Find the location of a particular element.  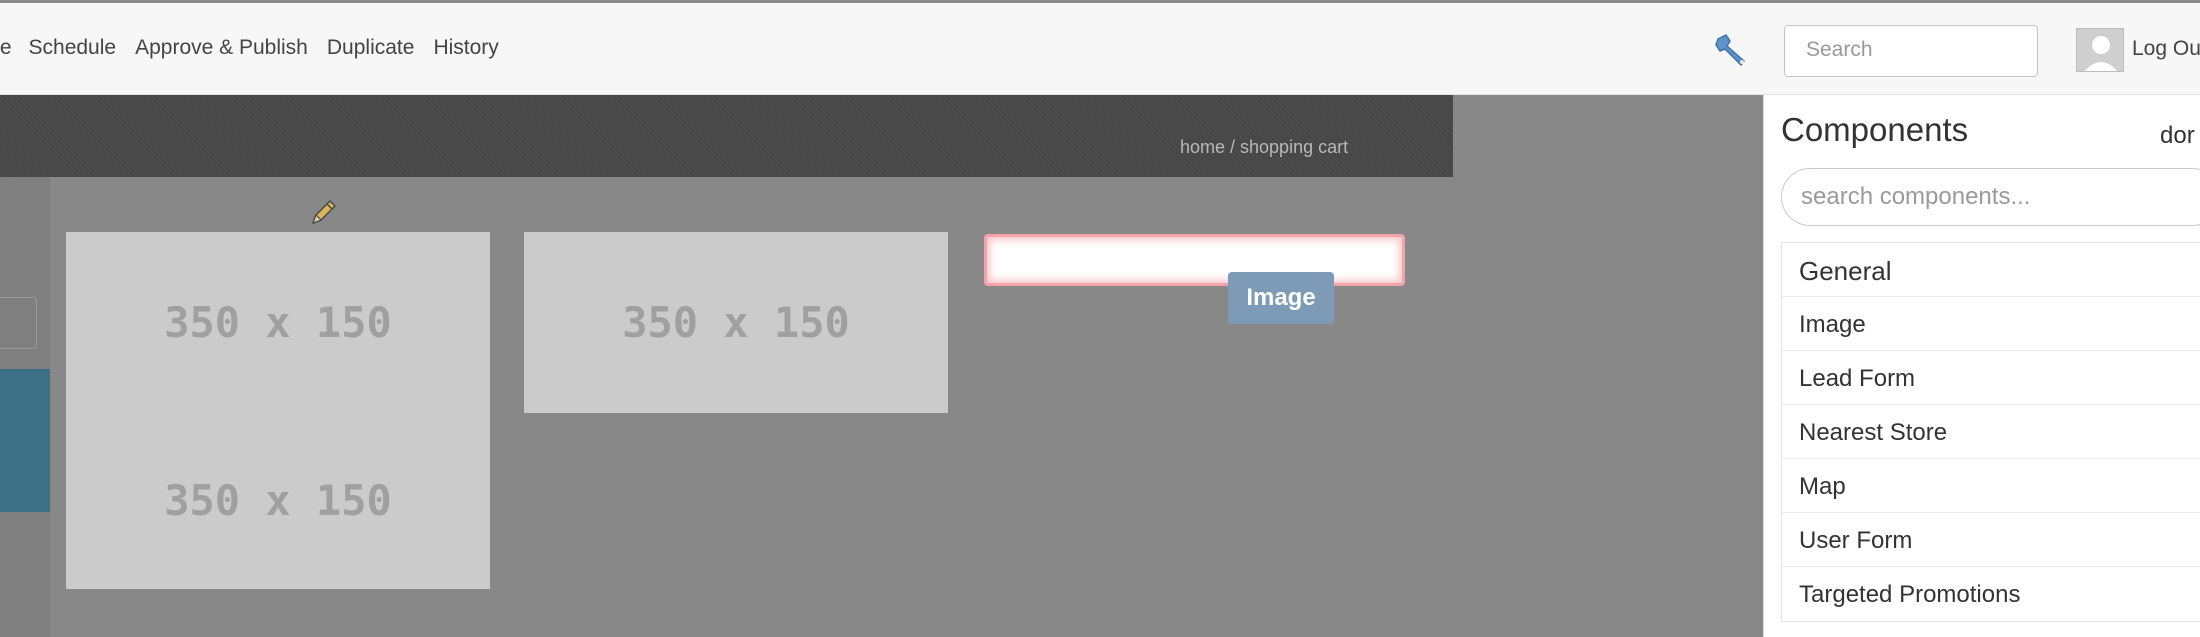

left-button-stub is located at coordinates (18, 323).